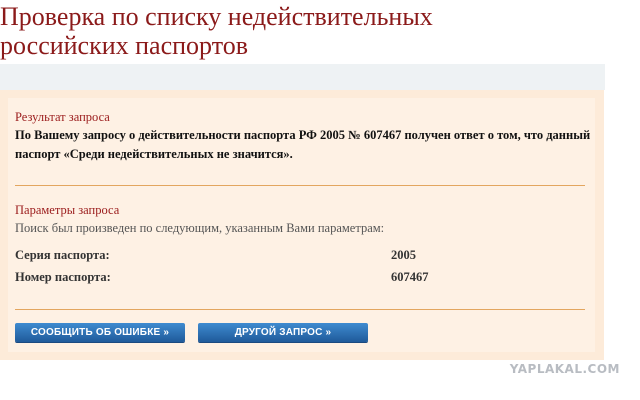 The width and height of the screenshot is (640, 400). I want to click on params-heading: Параметры запроса, so click(67, 210).